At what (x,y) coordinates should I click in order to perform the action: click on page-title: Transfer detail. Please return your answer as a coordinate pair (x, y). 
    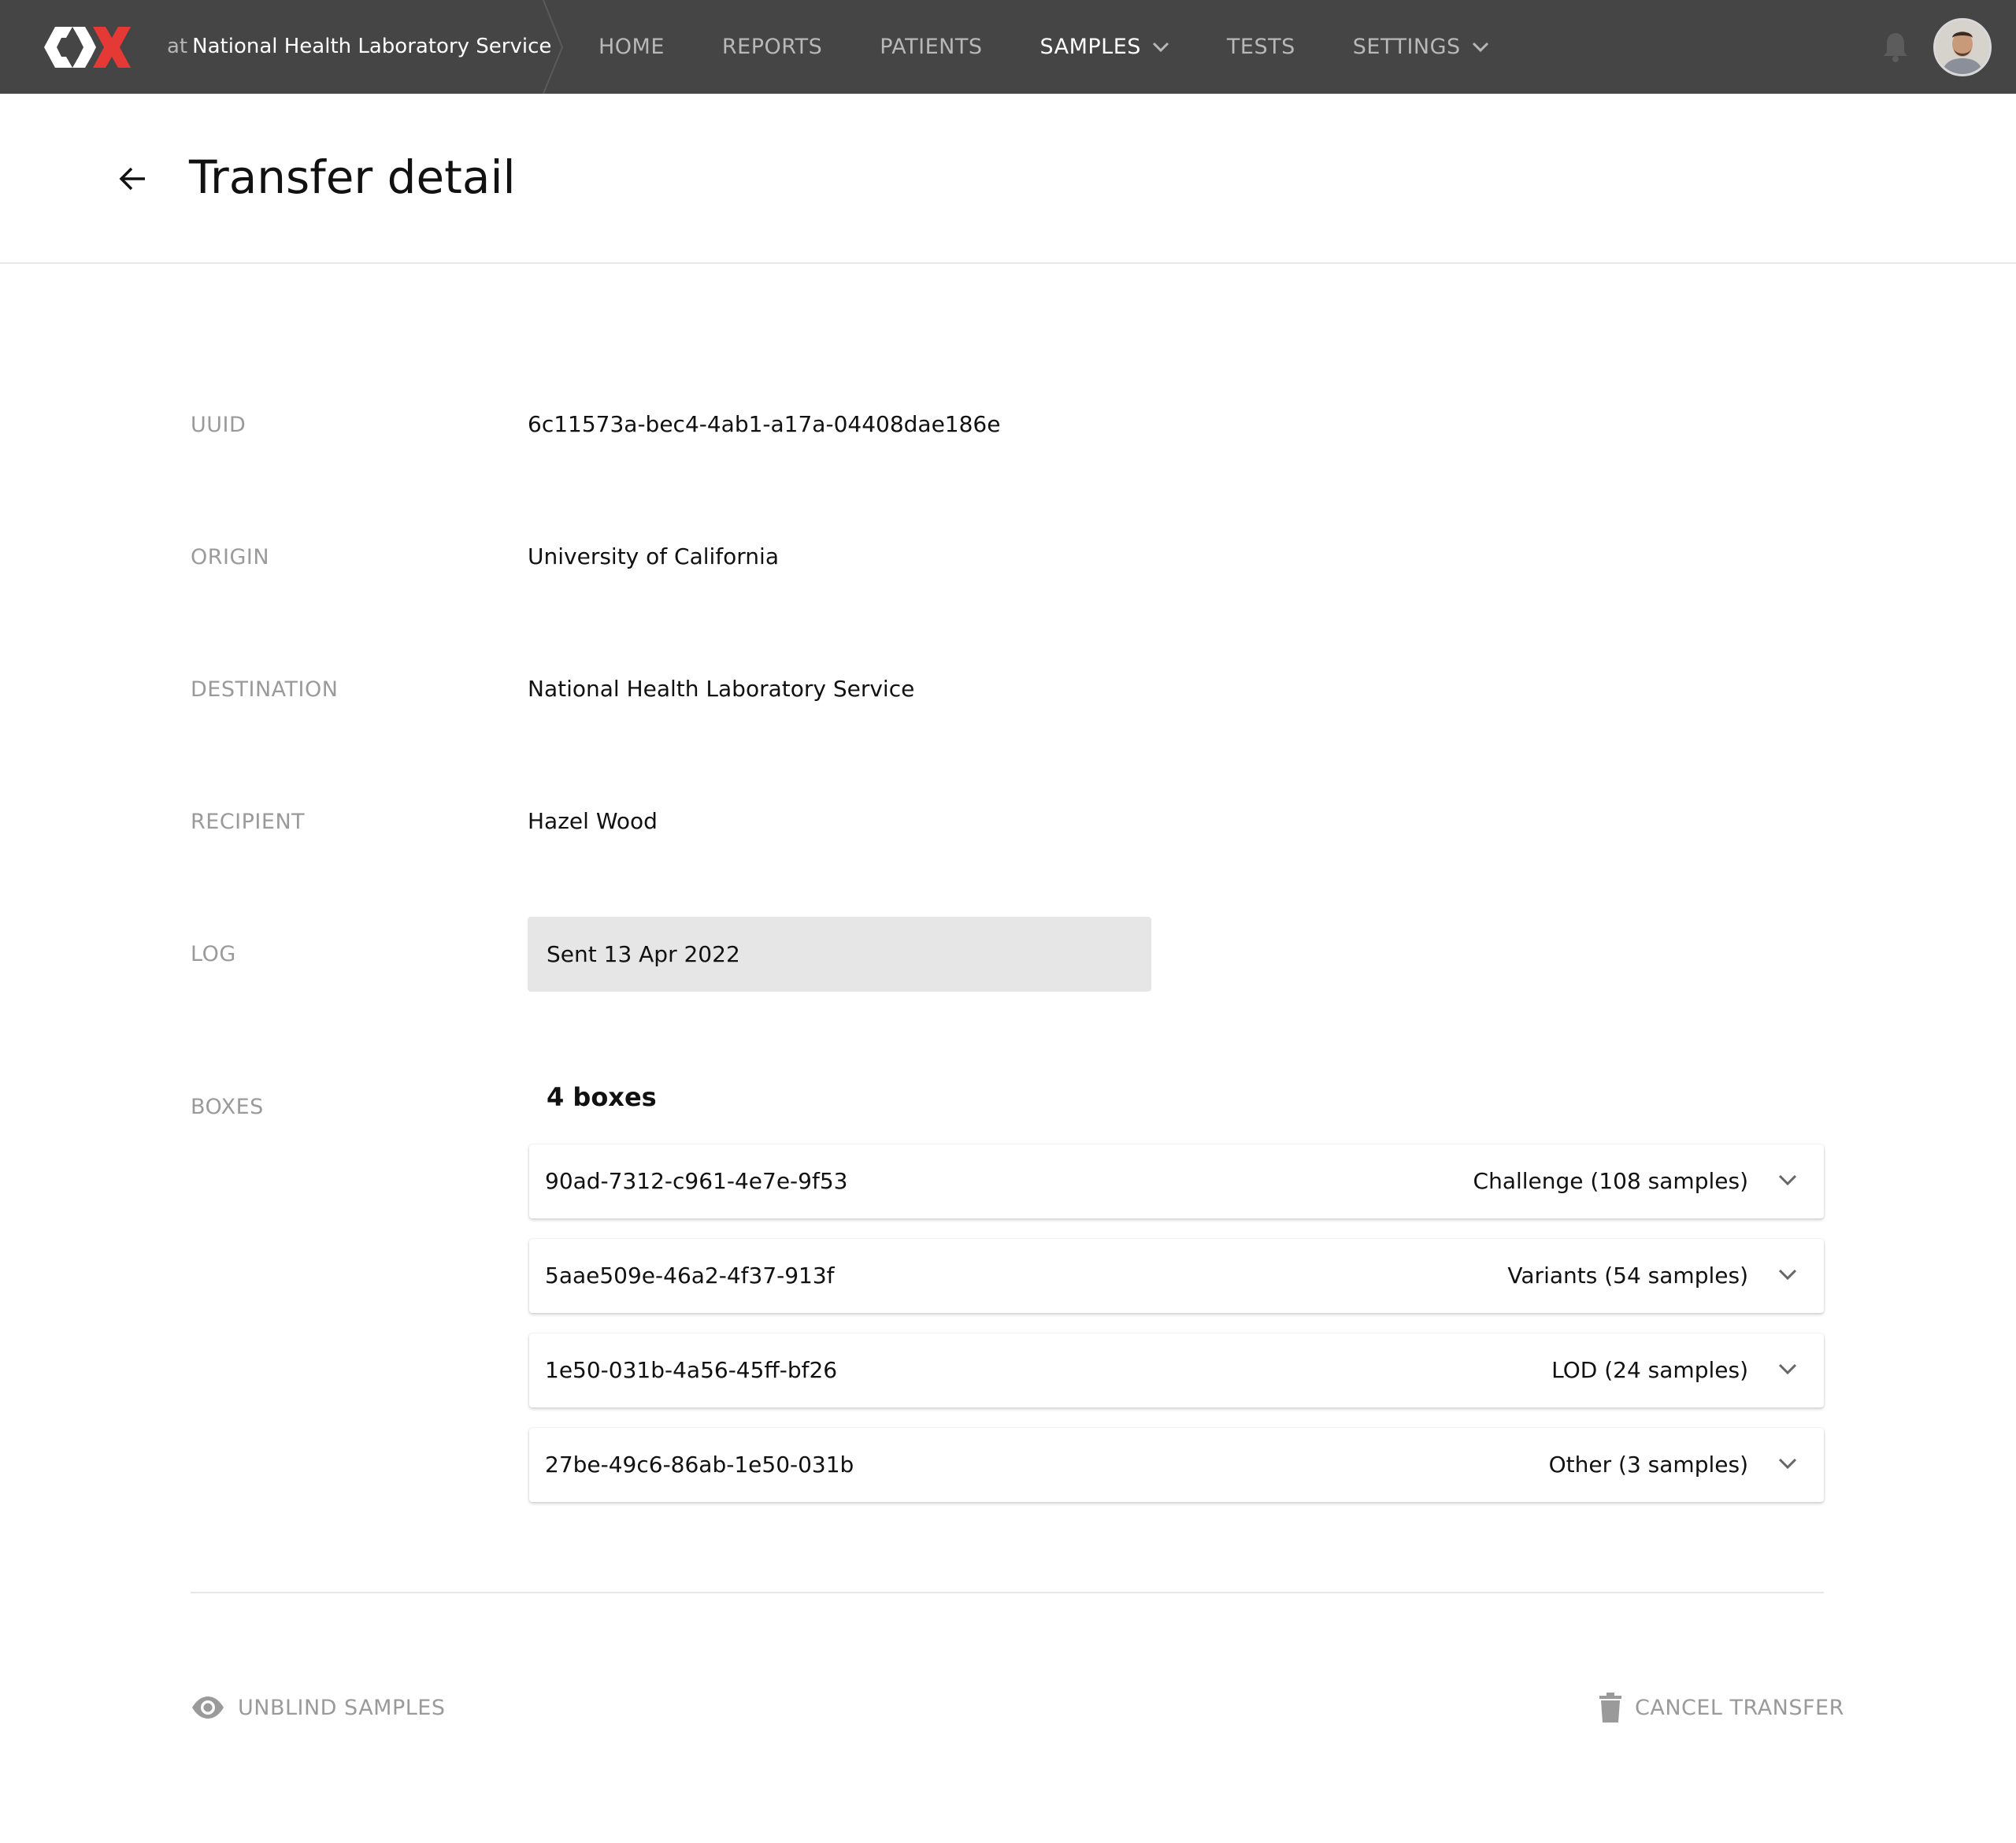
    Looking at the image, I should click on (352, 177).